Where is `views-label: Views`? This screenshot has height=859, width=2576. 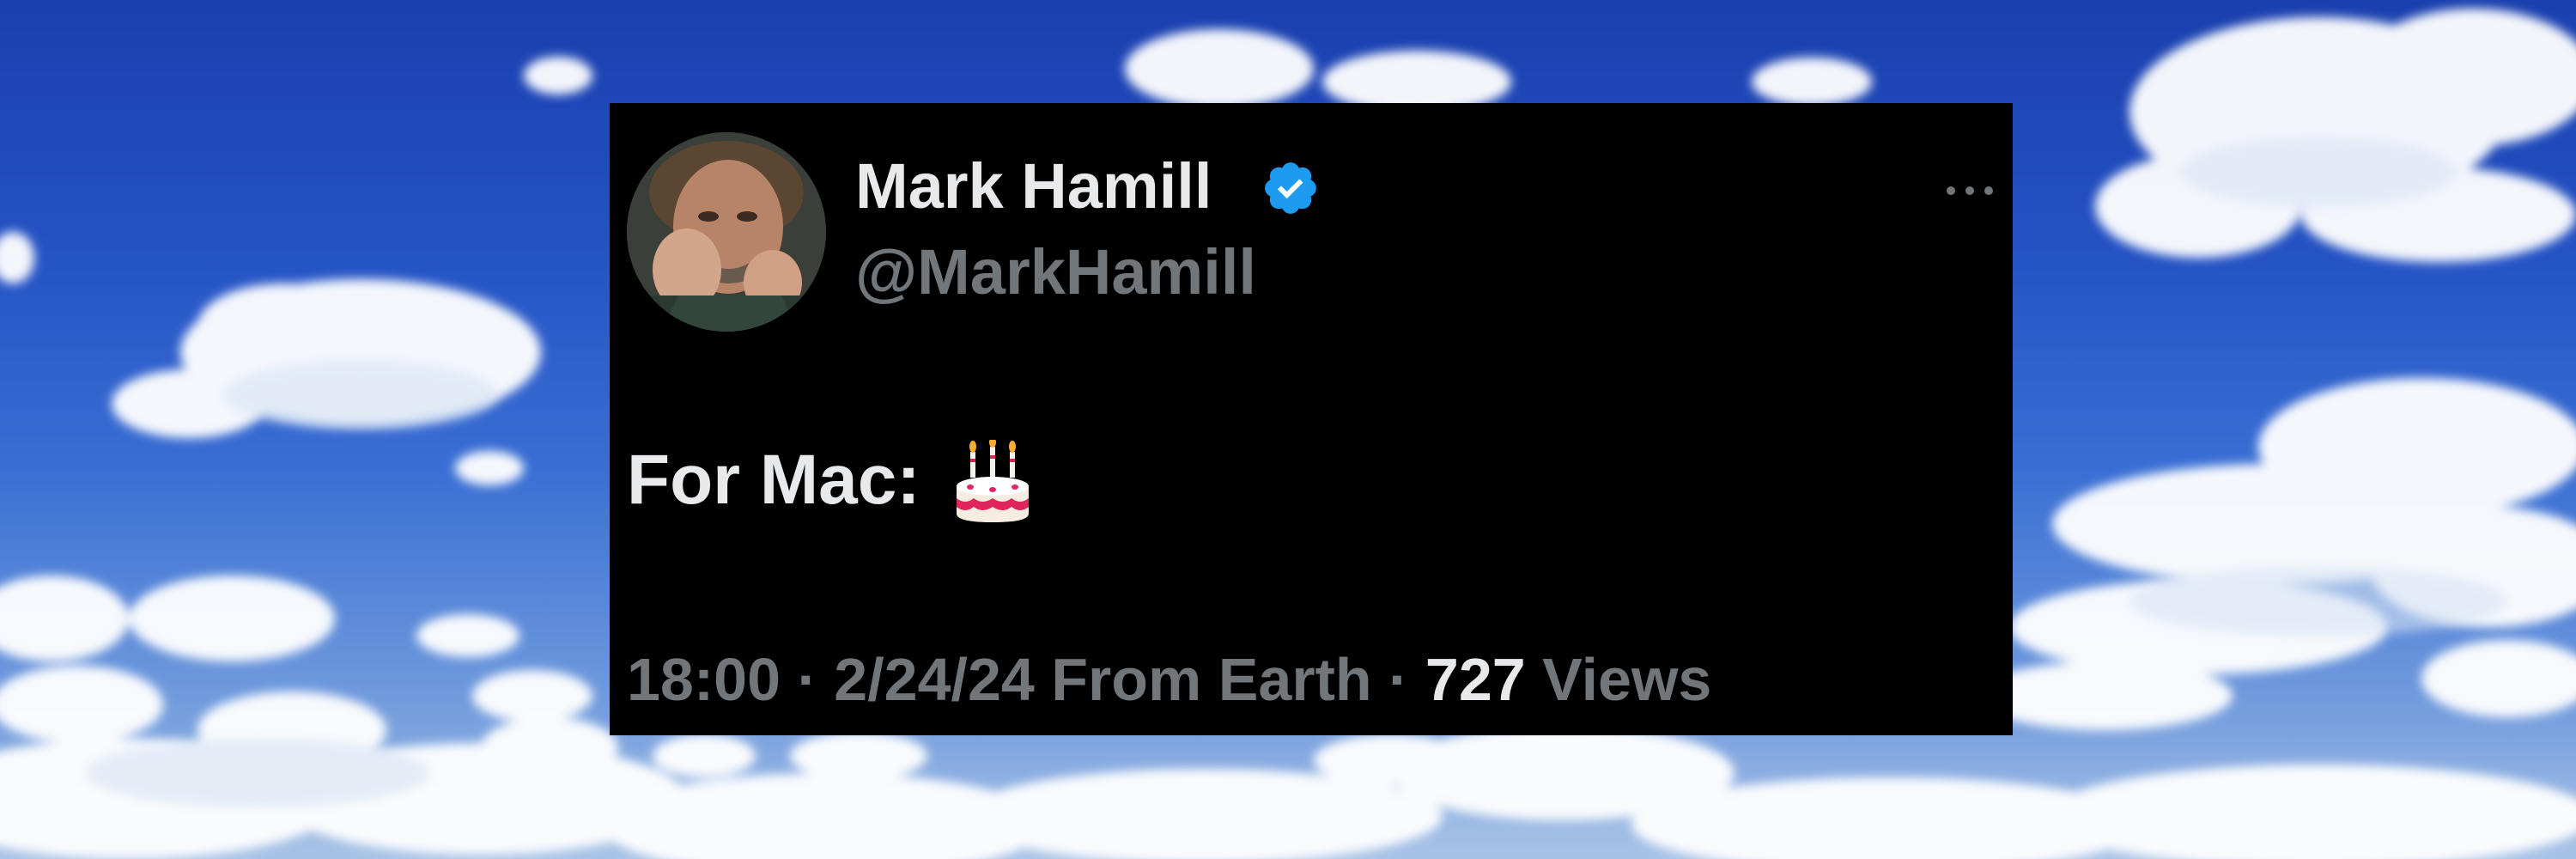 views-label: Views is located at coordinates (1627, 679).